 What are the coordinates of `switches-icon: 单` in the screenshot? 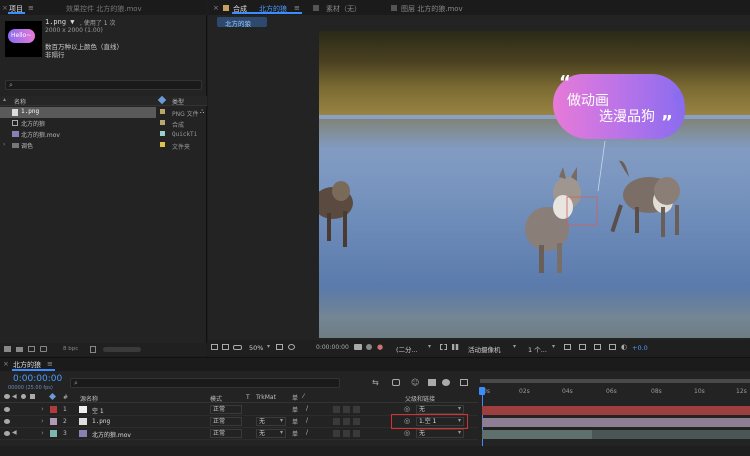 It's located at (295, 397).